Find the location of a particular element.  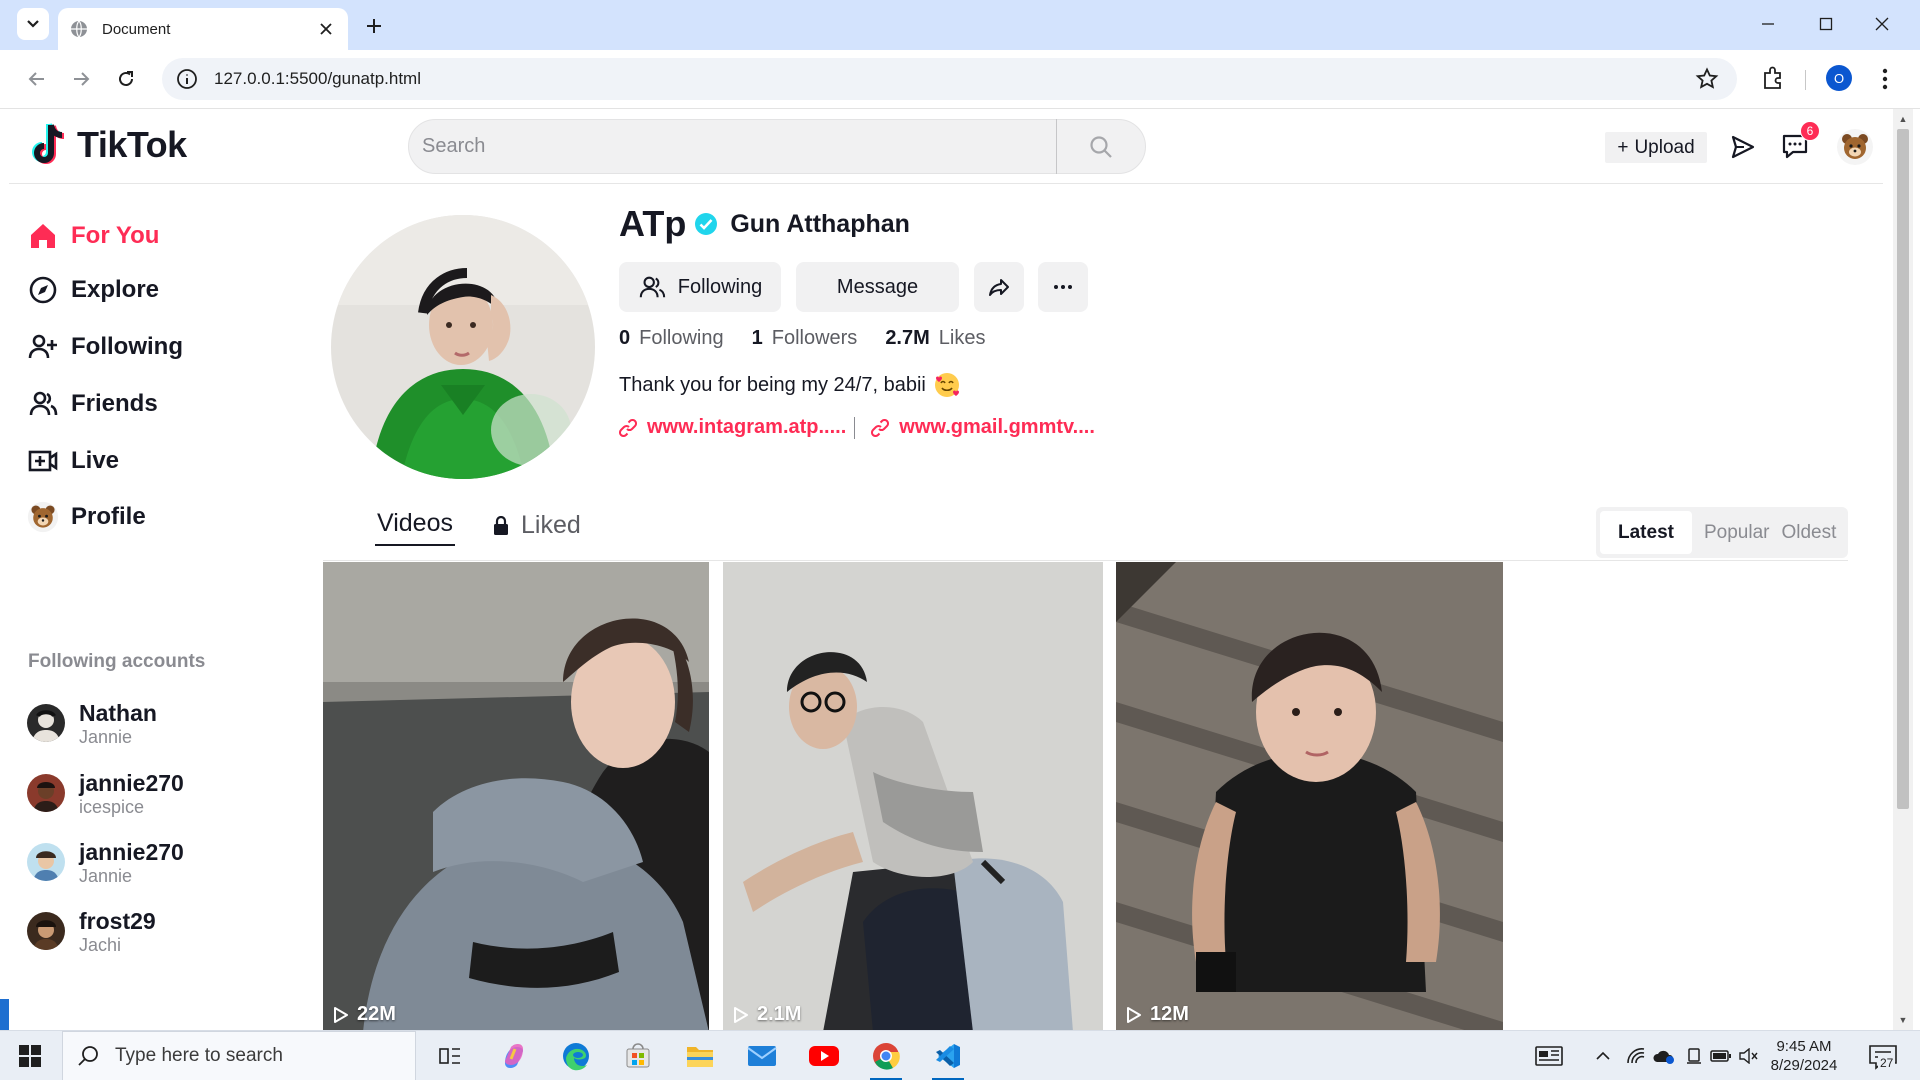

video-views-text: 2.1M is located at coordinates (779, 1014).